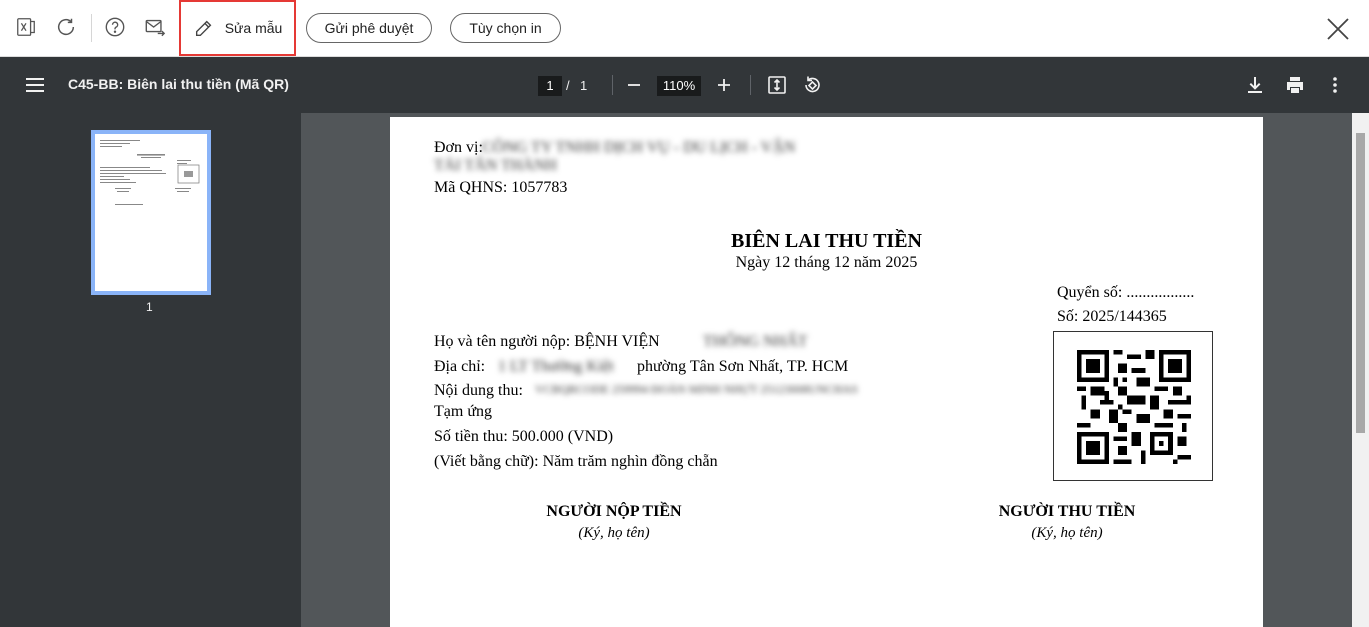 The height and width of the screenshot is (627, 1369). What do you see at coordinates (679, 86) in the screenshot?
I see `zoom-level-input: 110%` at bounding box center [679, 86].